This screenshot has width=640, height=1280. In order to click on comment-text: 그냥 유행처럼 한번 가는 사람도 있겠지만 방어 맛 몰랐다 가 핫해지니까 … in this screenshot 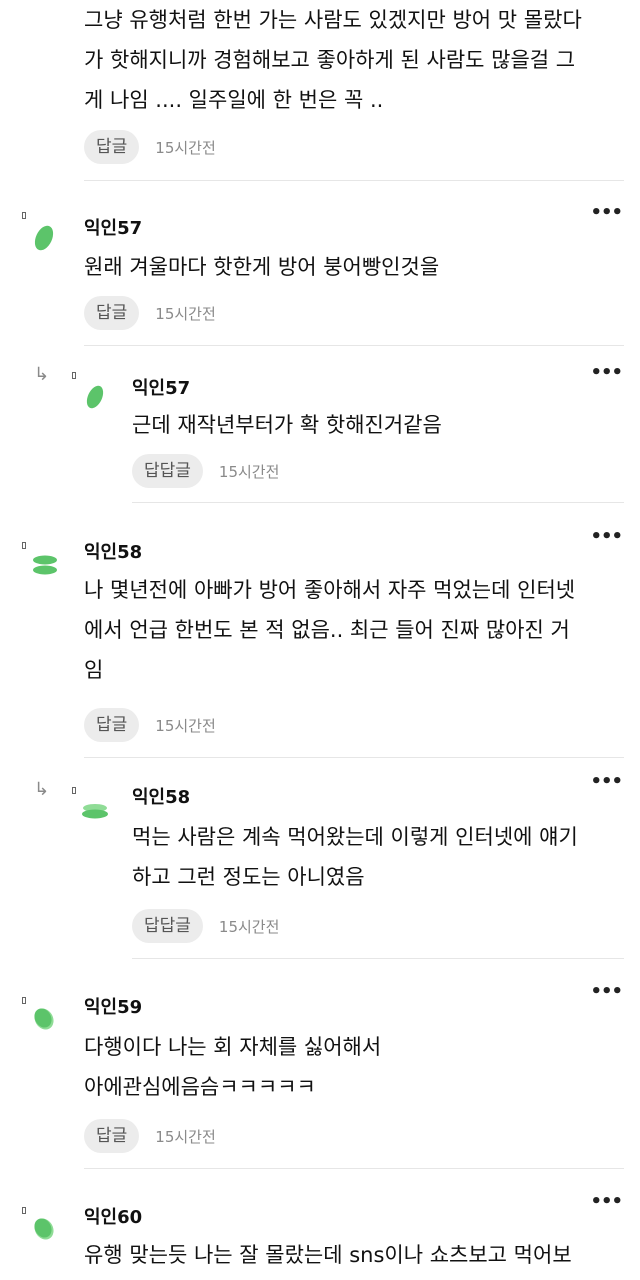, I will do `click(333, 60)`.